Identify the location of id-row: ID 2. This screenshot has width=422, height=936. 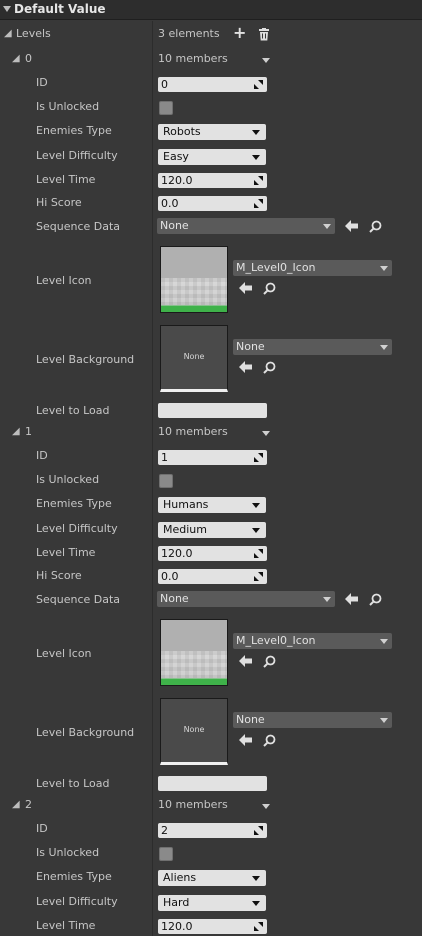
(211, 828).